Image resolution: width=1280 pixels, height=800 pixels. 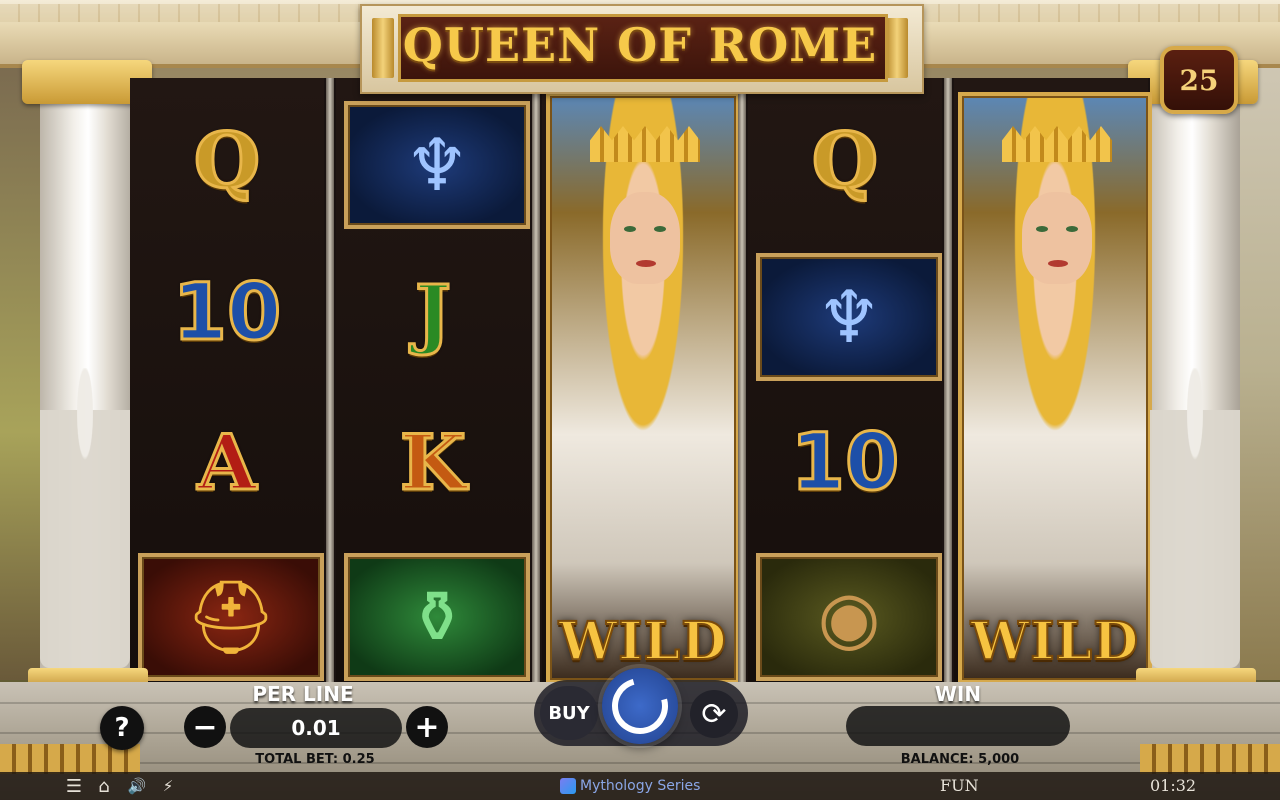 What do you see at coordinates (1260, 370) in the screenshot?
I see `background-right-ruins` at bounding box center [1260, 370].